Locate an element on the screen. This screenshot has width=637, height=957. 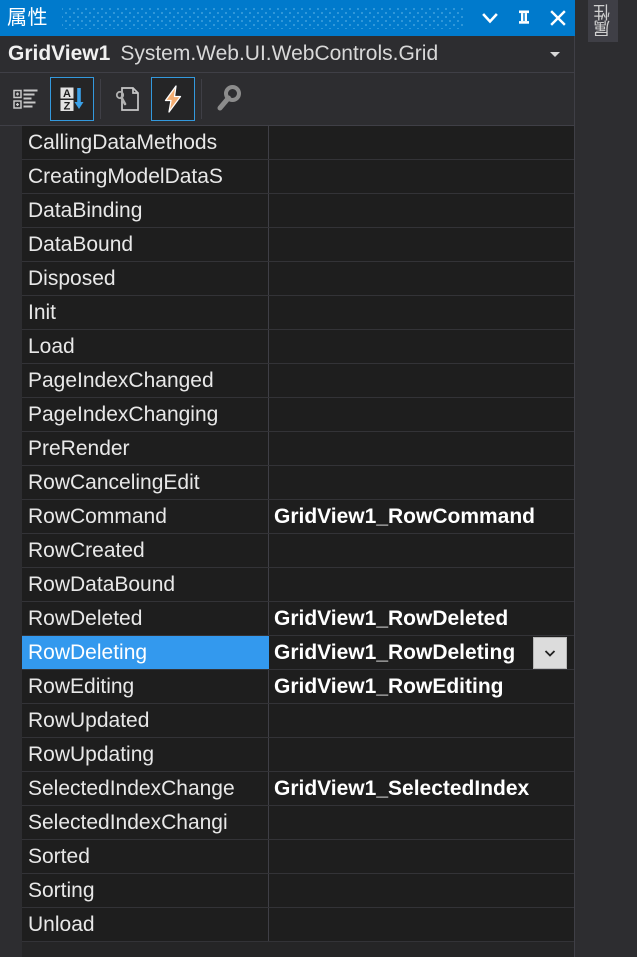
event-name-cell: RowUpdating is located at coordinates (145, 754).